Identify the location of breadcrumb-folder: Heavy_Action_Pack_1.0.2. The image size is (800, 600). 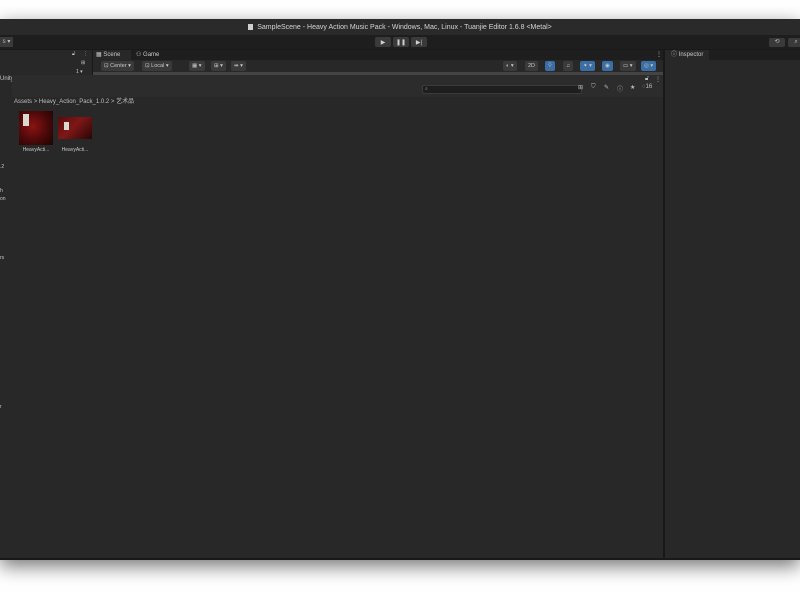
(74, 102).